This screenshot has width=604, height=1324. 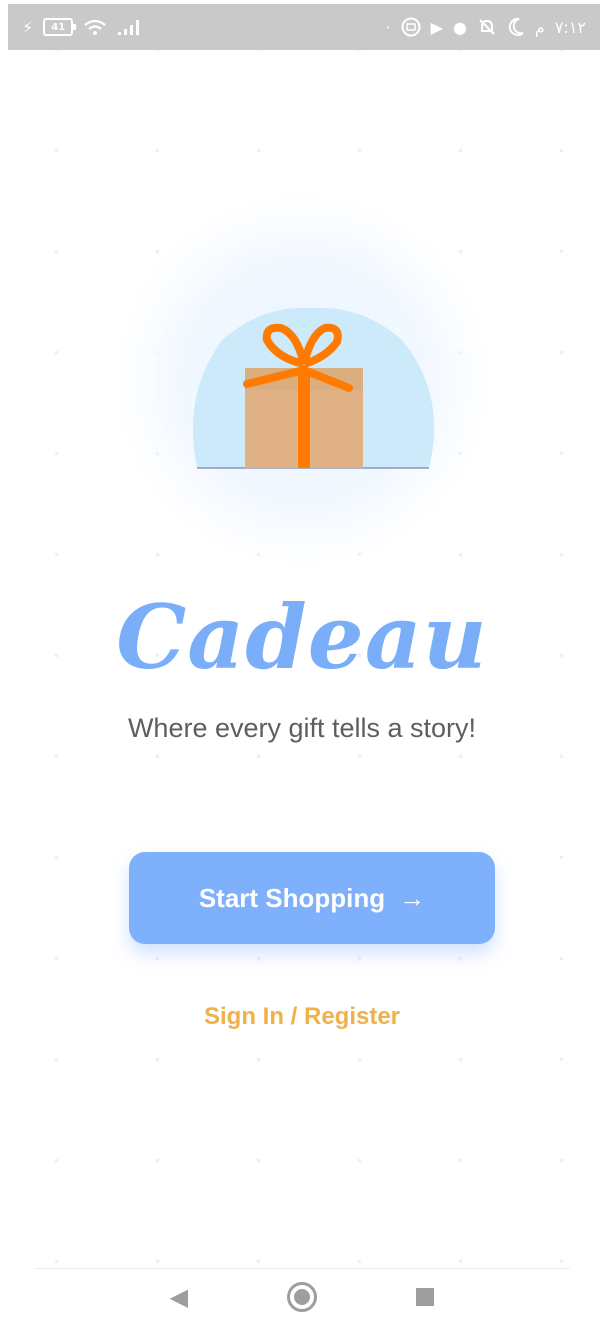 What do you see at coordinates (292, 897) in the screenshot?
I see `start-shopping-label: Start Shopping` at bounding box center [292, 897].